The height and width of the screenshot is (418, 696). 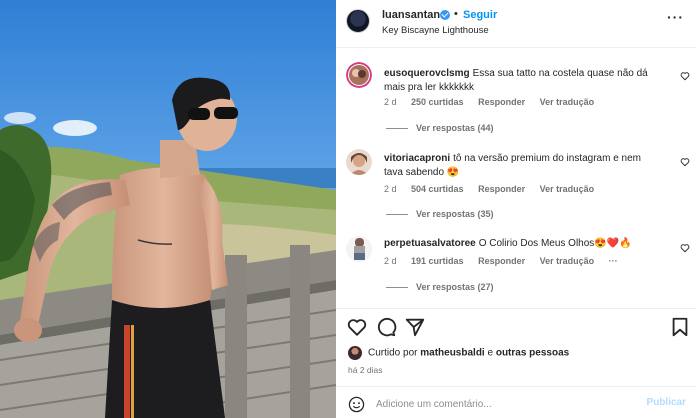 I want to click on liked-by-conjunction: e, so click(x=490, y=353).